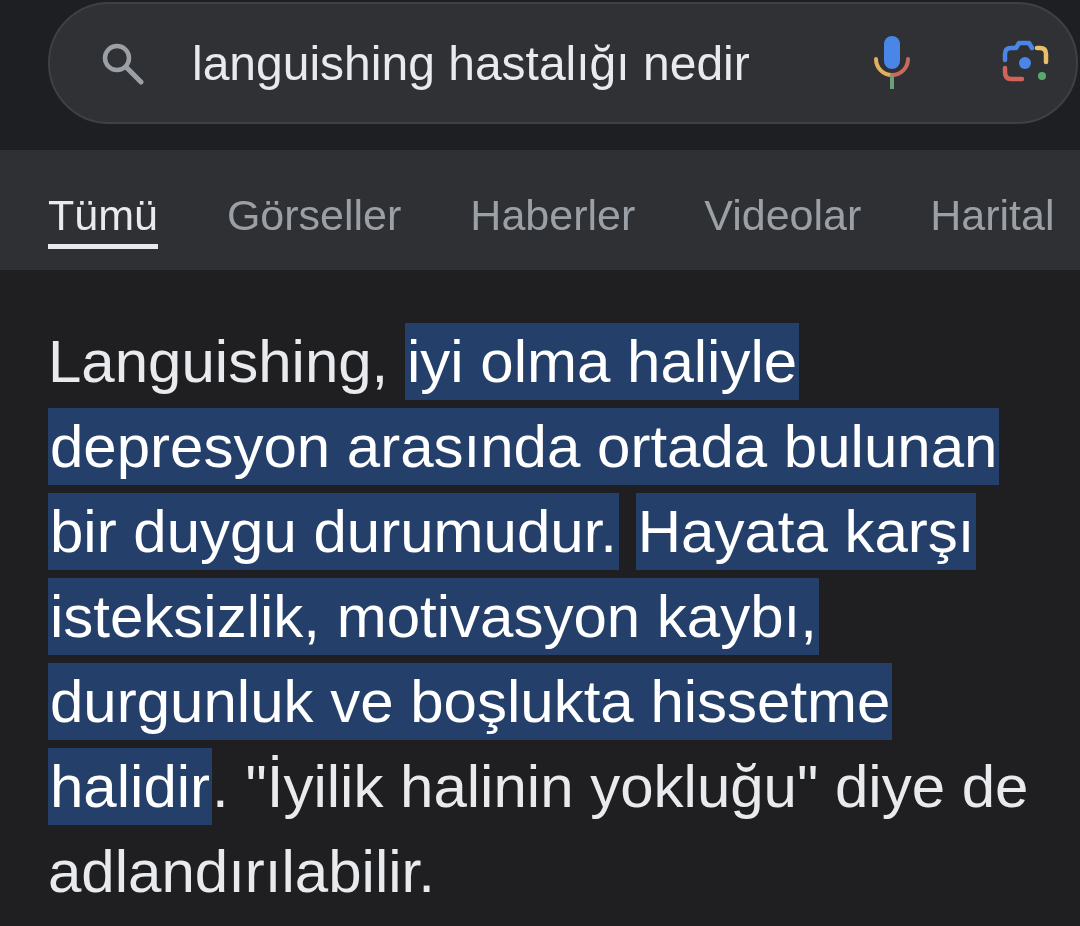 The height and width of the screenshot is (926, 1080). Describe the element at coordinates (992, 219) in the screenshot. I see `tab: Harital` at that location.